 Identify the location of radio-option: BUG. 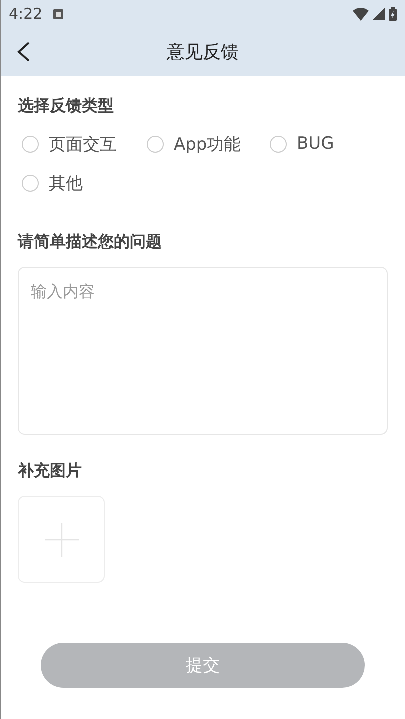
(302, 144).